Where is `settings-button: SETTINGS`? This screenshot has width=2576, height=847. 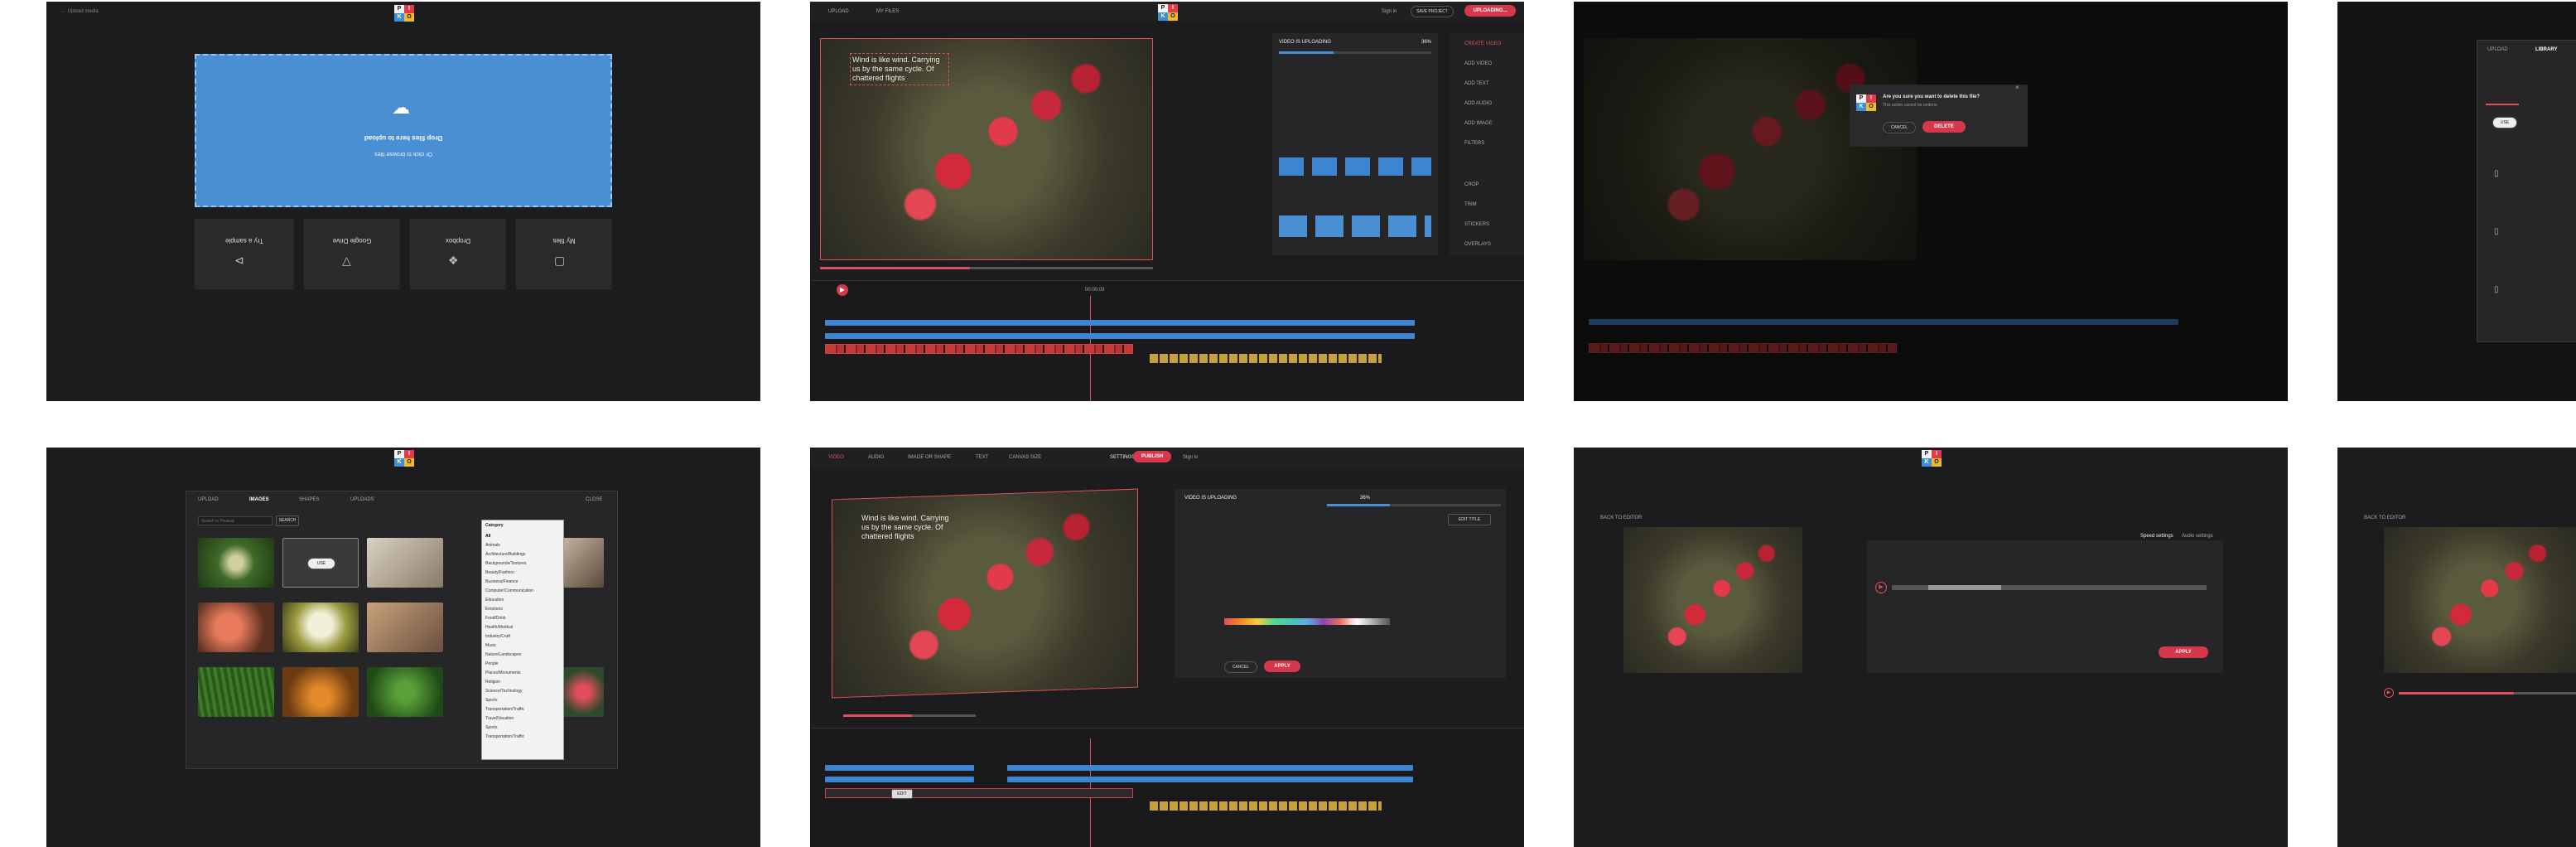 settings-button: SETTINGS is located at coordinates (1122, 457).